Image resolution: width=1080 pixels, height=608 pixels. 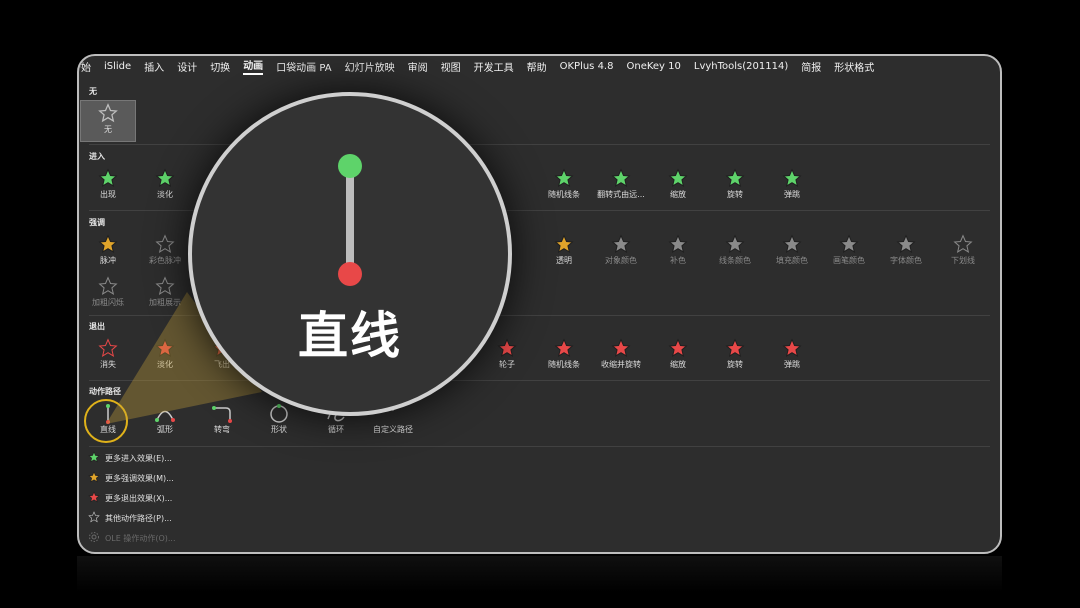 I want to click on effect-motion-0: 直线, so click(x=108, y=421).